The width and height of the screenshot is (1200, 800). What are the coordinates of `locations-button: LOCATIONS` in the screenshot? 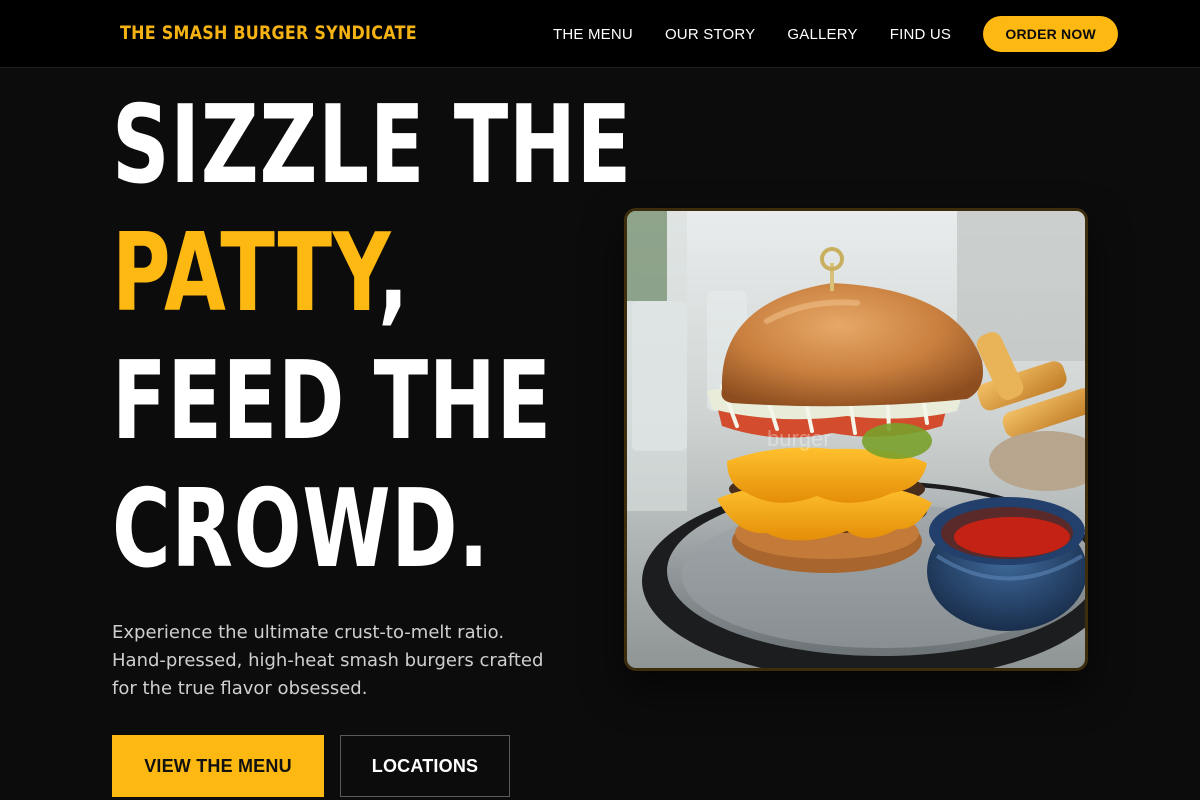 It's located at (425, 766).